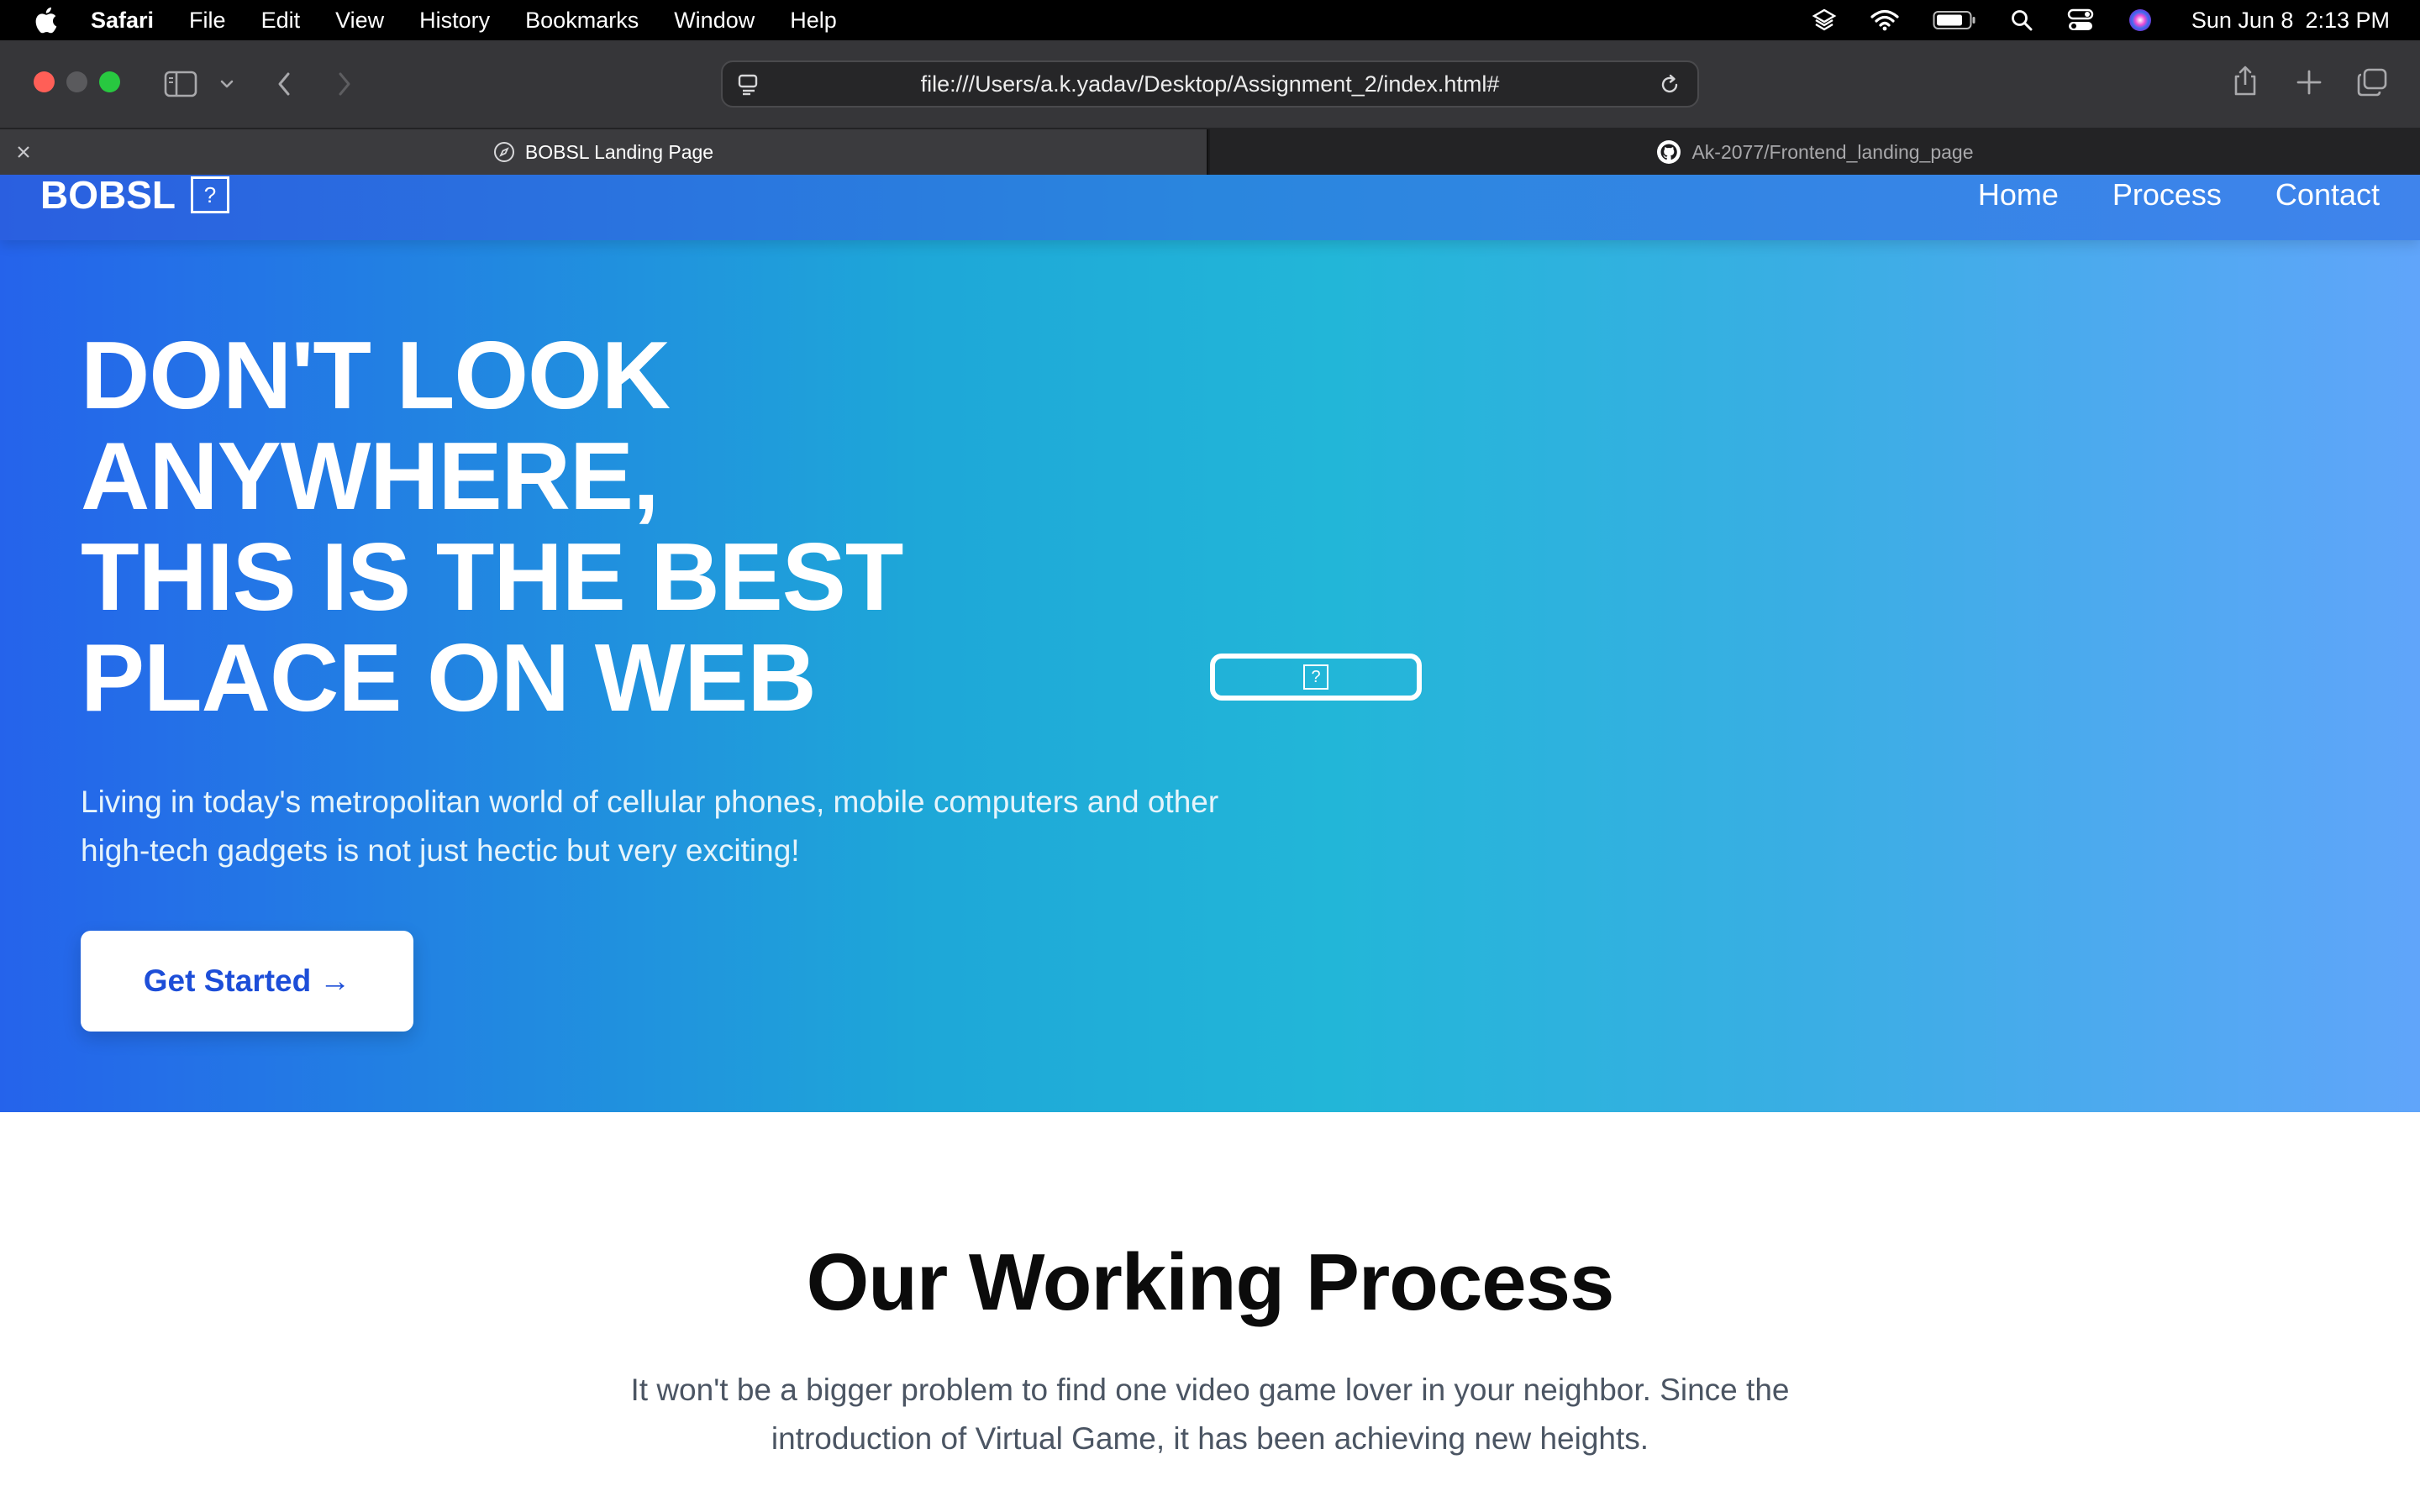  I want to click on menu-help: Help, so click(813, 21).